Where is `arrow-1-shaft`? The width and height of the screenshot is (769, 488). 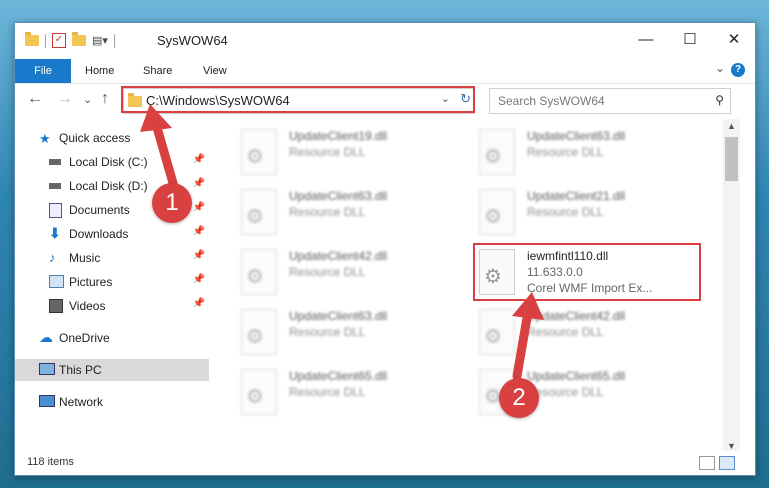
arrow-1-shaft is located at coordinates (165, 157).